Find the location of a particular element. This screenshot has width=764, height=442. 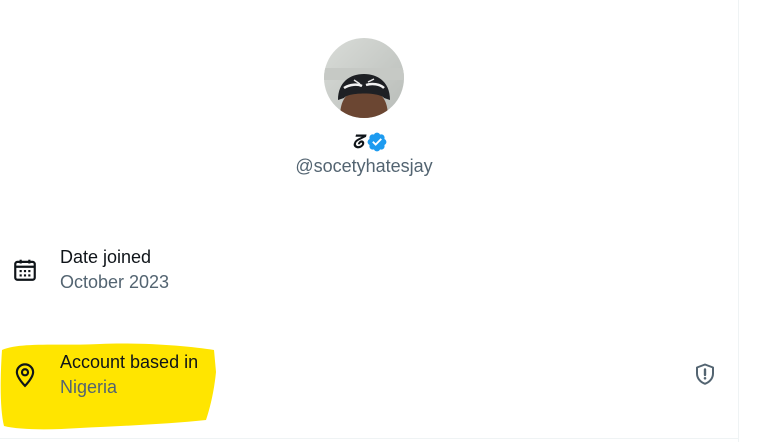

account-based-in-label: Account based in is located at coordinates (129, 362).